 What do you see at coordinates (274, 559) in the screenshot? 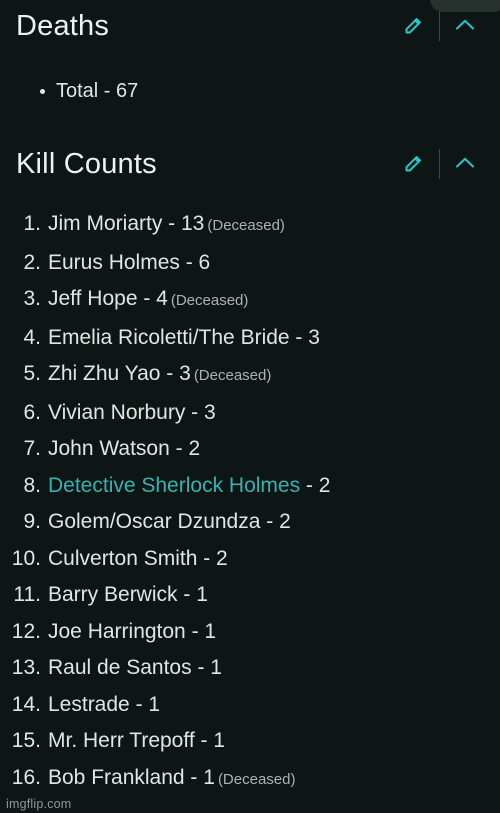
I see `list-item-body: Culverton Smith - 2` at bounding box center [274, 559].